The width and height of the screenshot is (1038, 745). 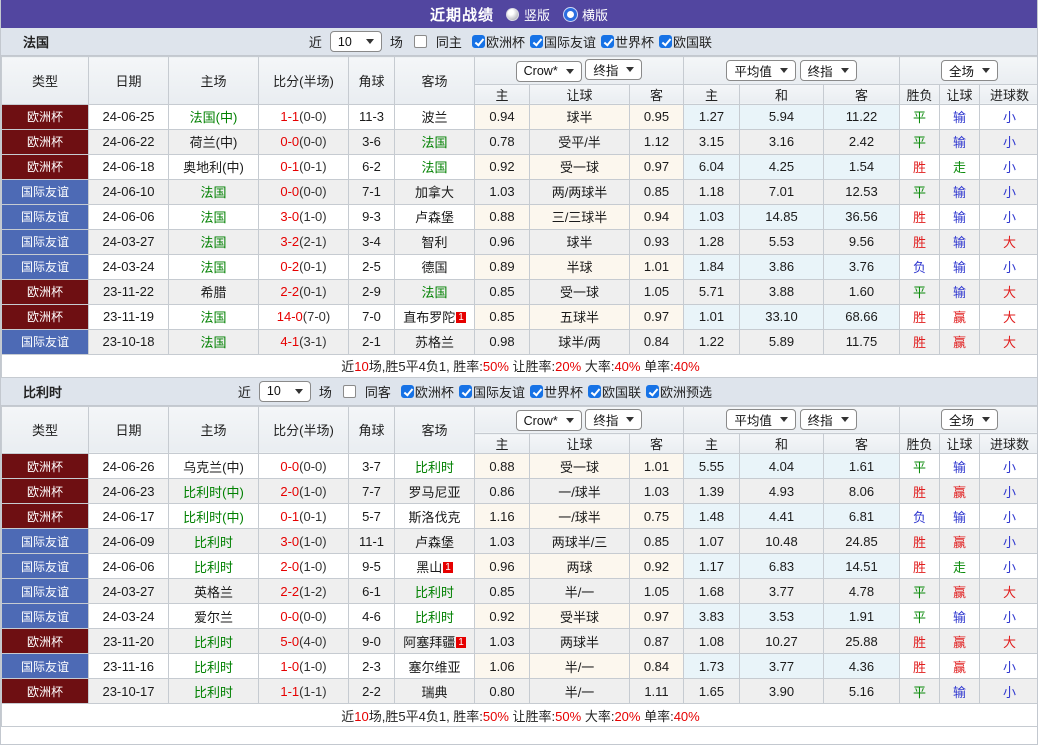 I want to click on horizontal-layout-radio, so click(x=570, y=14).